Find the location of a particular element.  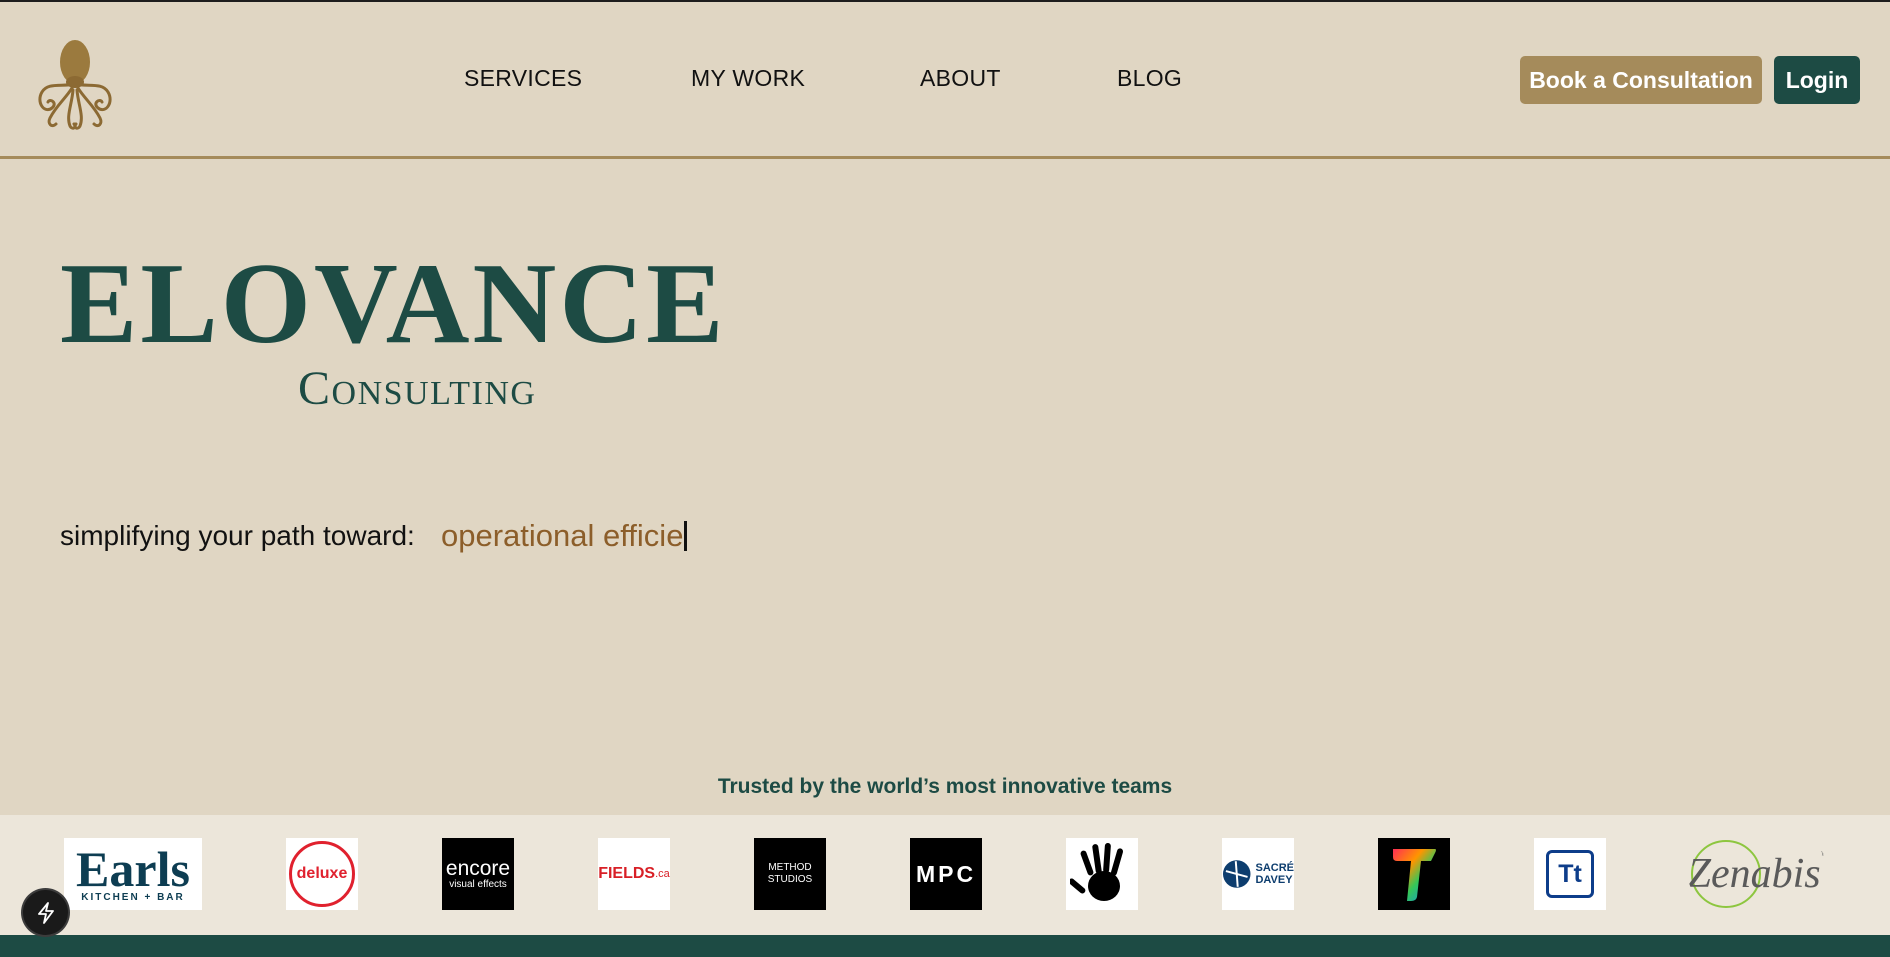

earls-wordmark: Earls is located at coordinates (133, 868).